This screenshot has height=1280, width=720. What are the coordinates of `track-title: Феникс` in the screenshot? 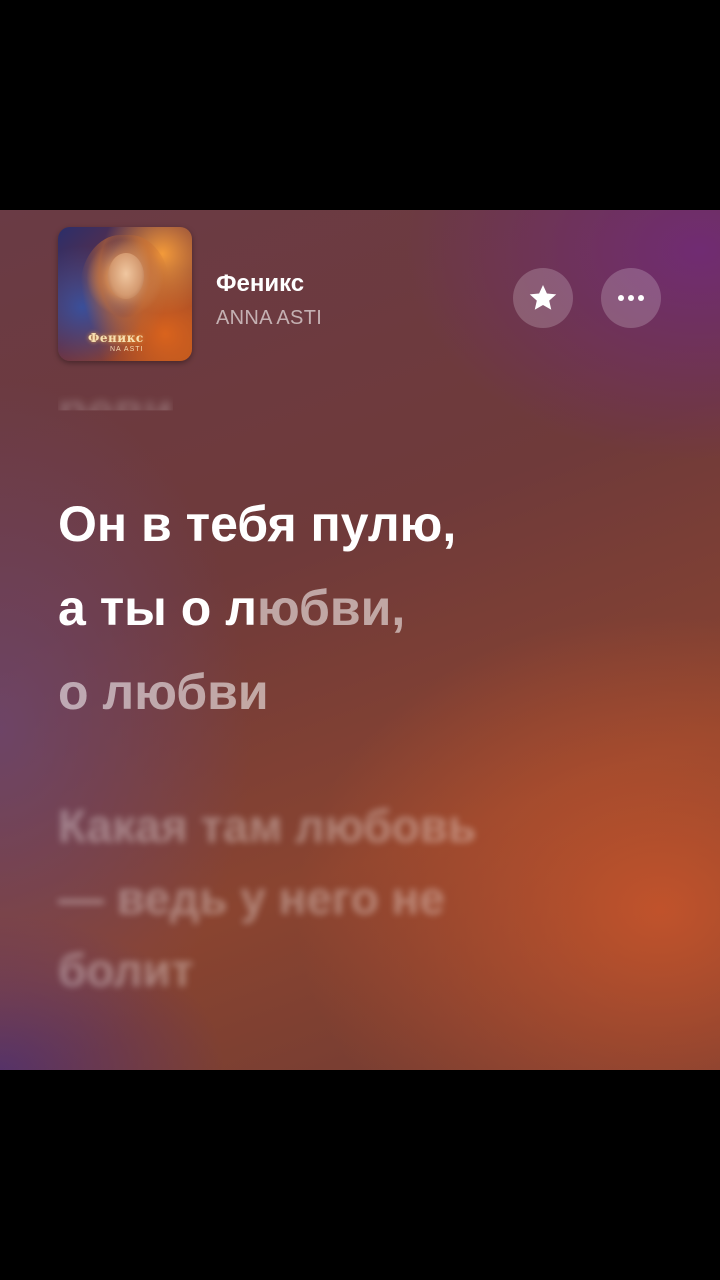 It's located at (260, 284).